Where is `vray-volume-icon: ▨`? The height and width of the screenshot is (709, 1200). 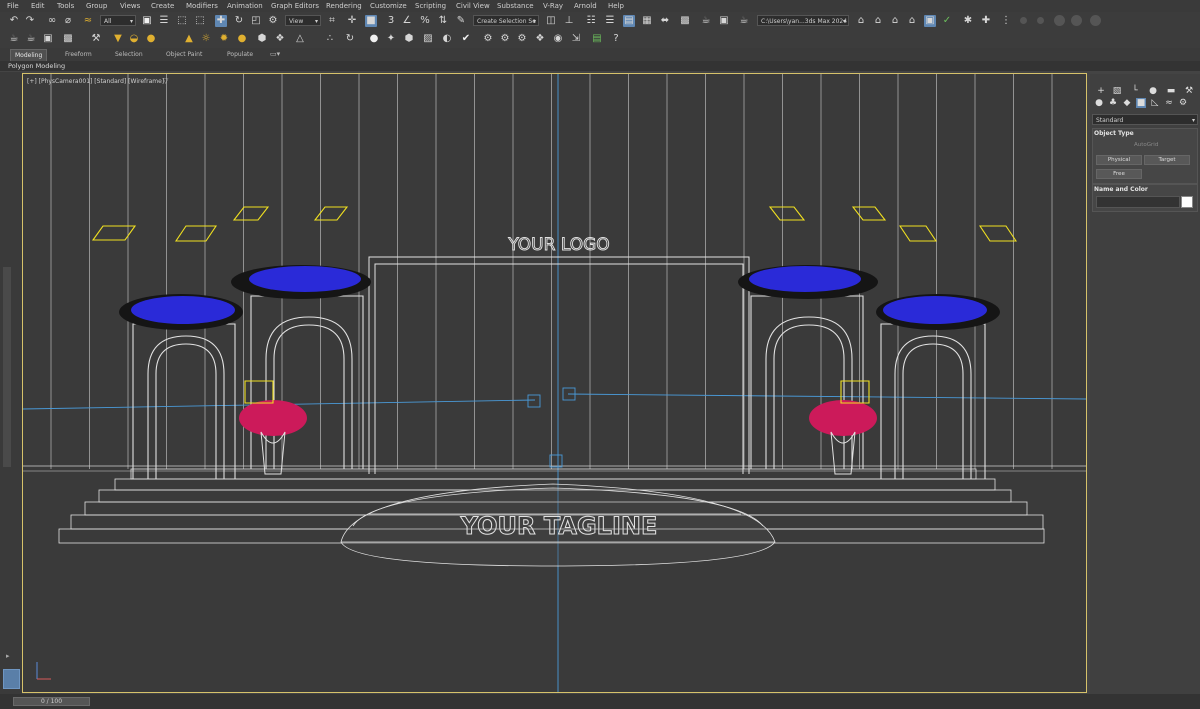 vray-volume-icon: ▨ is located at coordinates (428, 39).